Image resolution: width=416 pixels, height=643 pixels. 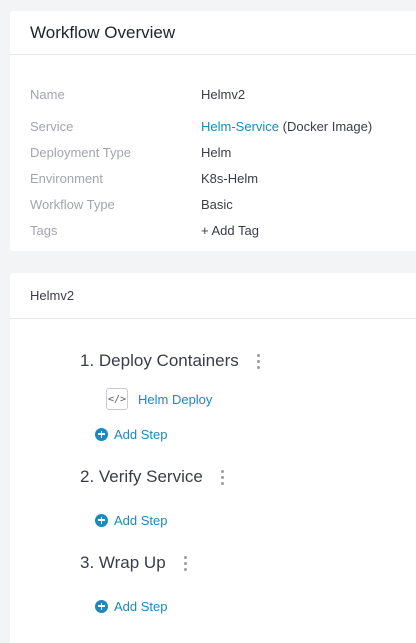 What do you see at coordinates (123, 562) in the screenshot?
I see `phase-title: 3. Wrap Up` at bounding box center [123, 562].